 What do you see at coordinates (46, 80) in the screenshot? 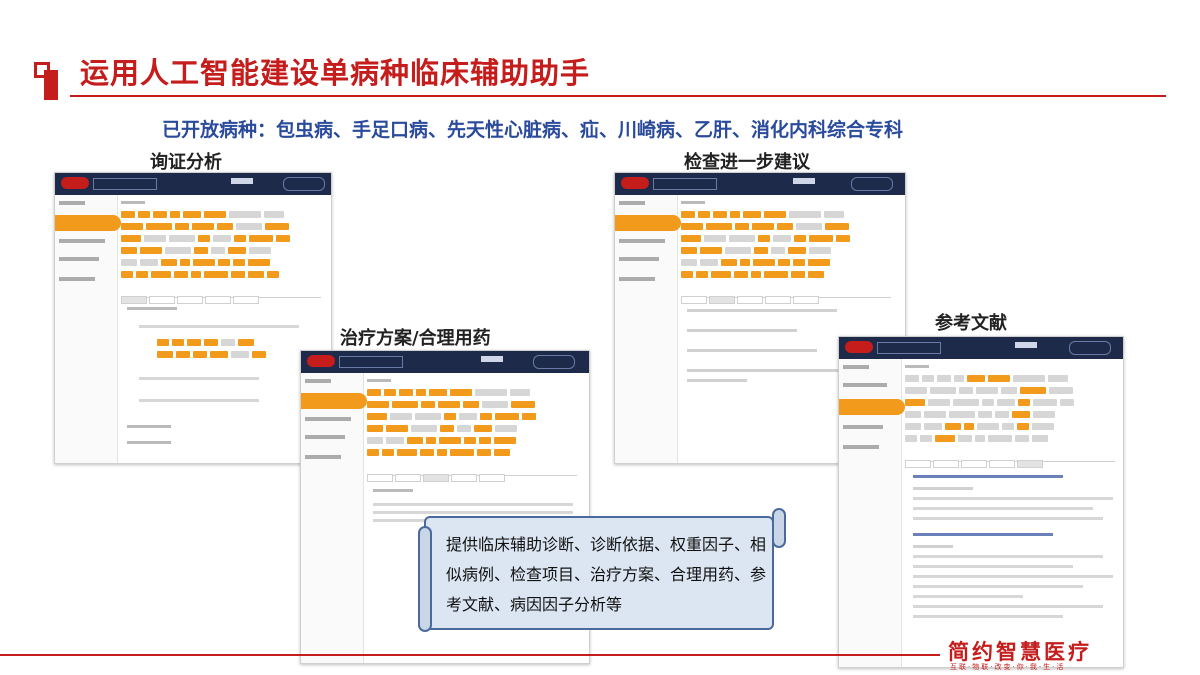
I see `title-accent-icon` at bounding box center [46, 80].